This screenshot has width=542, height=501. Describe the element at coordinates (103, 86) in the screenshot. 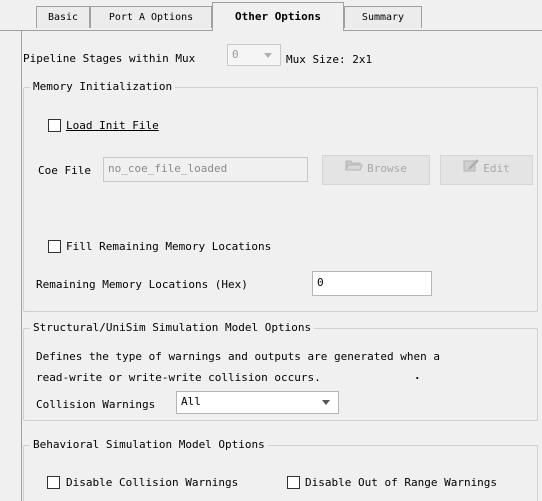

I see `memory-initialization-legend: Memory Initialization` at that location.